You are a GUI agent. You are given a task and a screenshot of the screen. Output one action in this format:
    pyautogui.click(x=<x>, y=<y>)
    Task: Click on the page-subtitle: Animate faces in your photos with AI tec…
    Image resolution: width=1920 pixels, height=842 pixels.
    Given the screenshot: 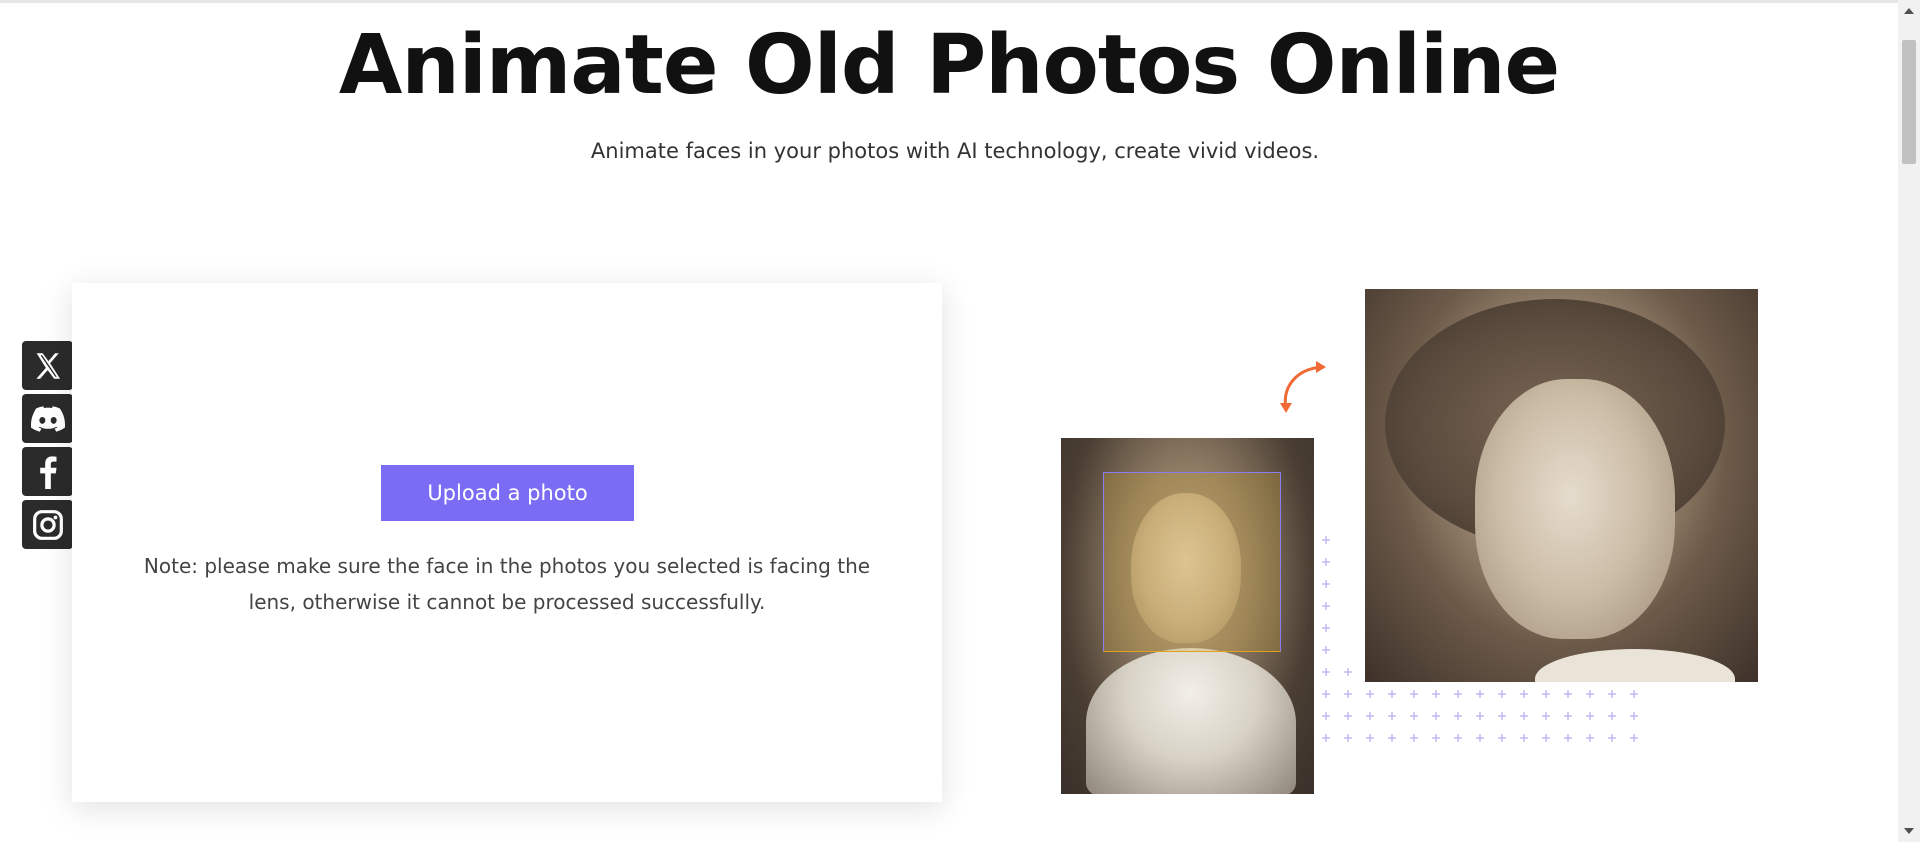 What is the action you would take?
    pyautogui.click(x=955, y=151)
    